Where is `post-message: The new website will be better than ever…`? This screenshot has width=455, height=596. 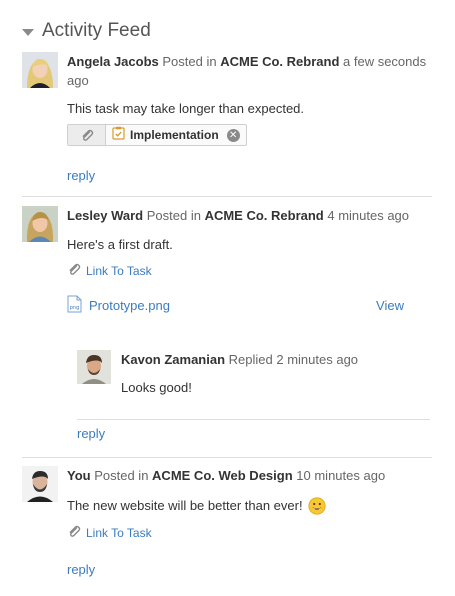
post-message: The new website will be better than ever… is located at coordinates (249, 506).